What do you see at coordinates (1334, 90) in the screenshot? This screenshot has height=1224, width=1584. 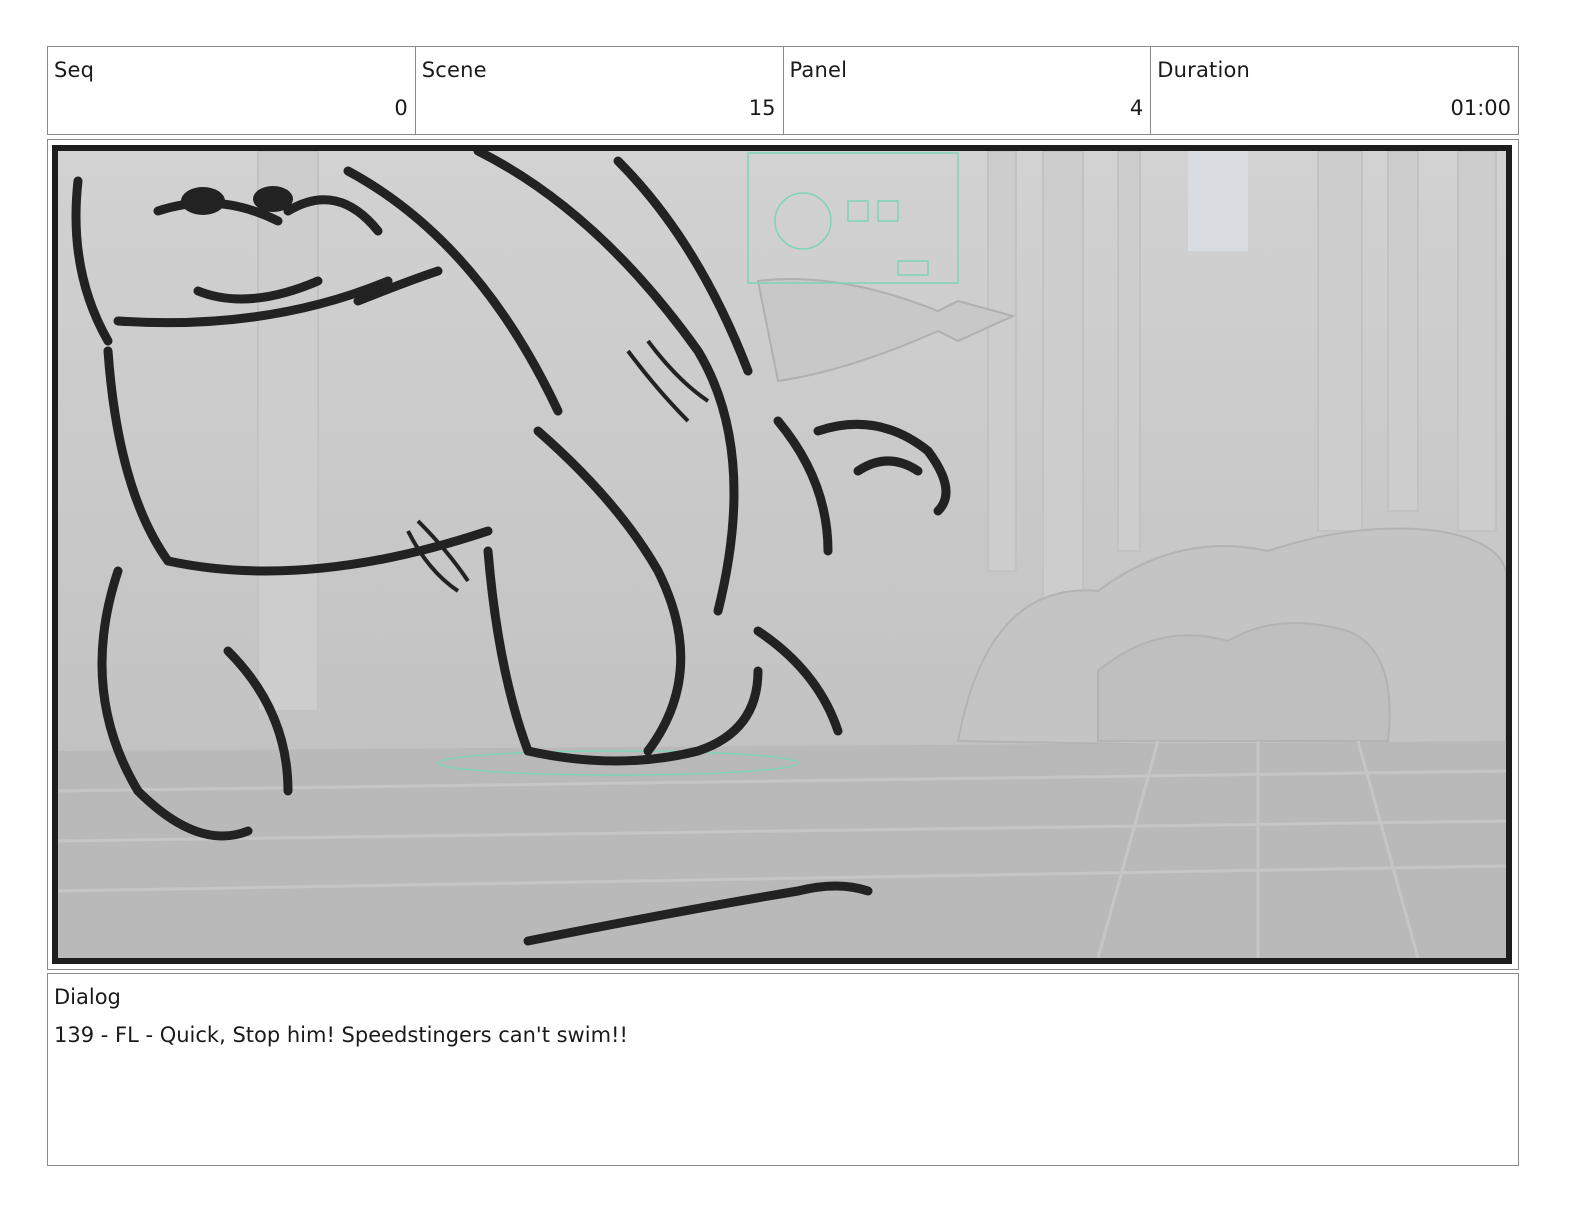 I see `duration-cell: Duration 01:00` at bounding box center [1334, 90].